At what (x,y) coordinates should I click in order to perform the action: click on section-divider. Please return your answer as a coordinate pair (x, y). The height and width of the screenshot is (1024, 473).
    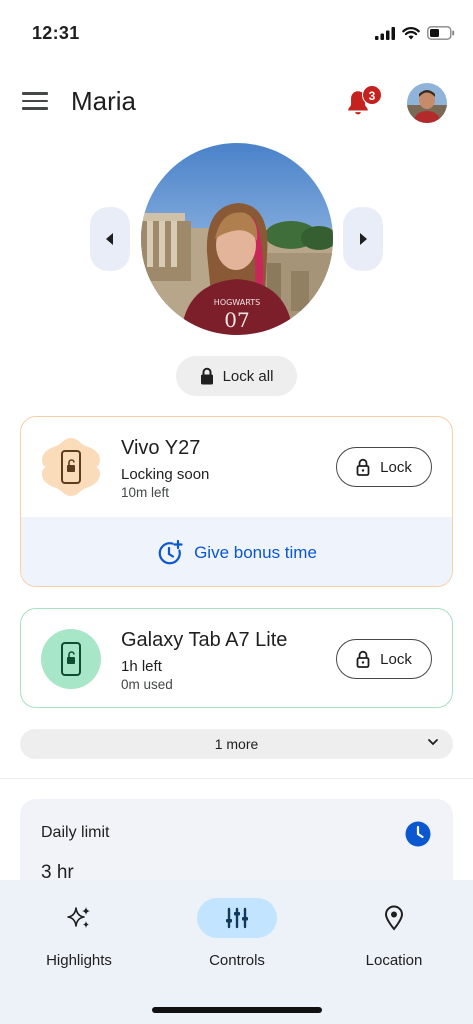
    Looking at the image, I should click on (236, 778).